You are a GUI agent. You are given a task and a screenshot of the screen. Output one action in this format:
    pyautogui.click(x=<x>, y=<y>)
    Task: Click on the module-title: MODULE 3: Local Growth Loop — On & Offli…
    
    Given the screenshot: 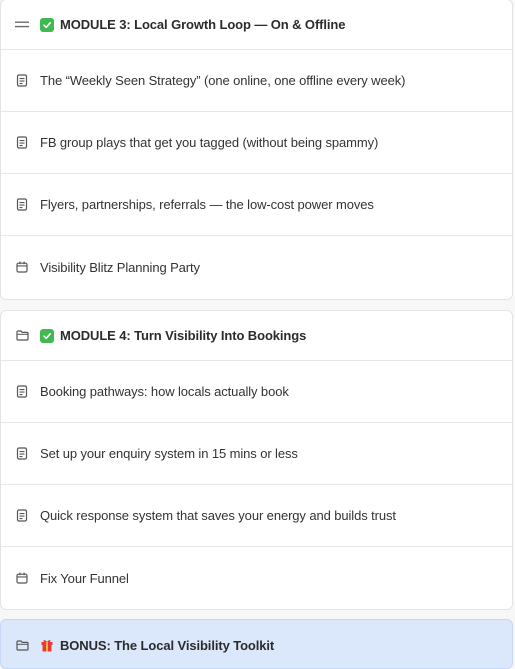 What is the action you would take?
    pyautogui.click(x=203, y=24)
    